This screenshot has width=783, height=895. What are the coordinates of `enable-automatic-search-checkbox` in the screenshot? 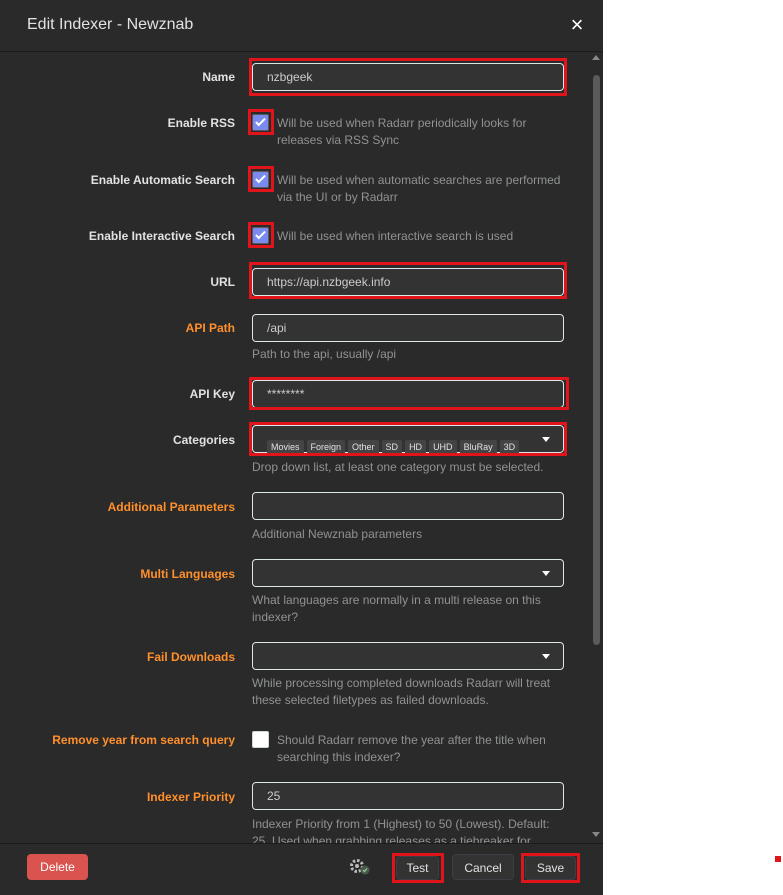 It's located at (260, 179).